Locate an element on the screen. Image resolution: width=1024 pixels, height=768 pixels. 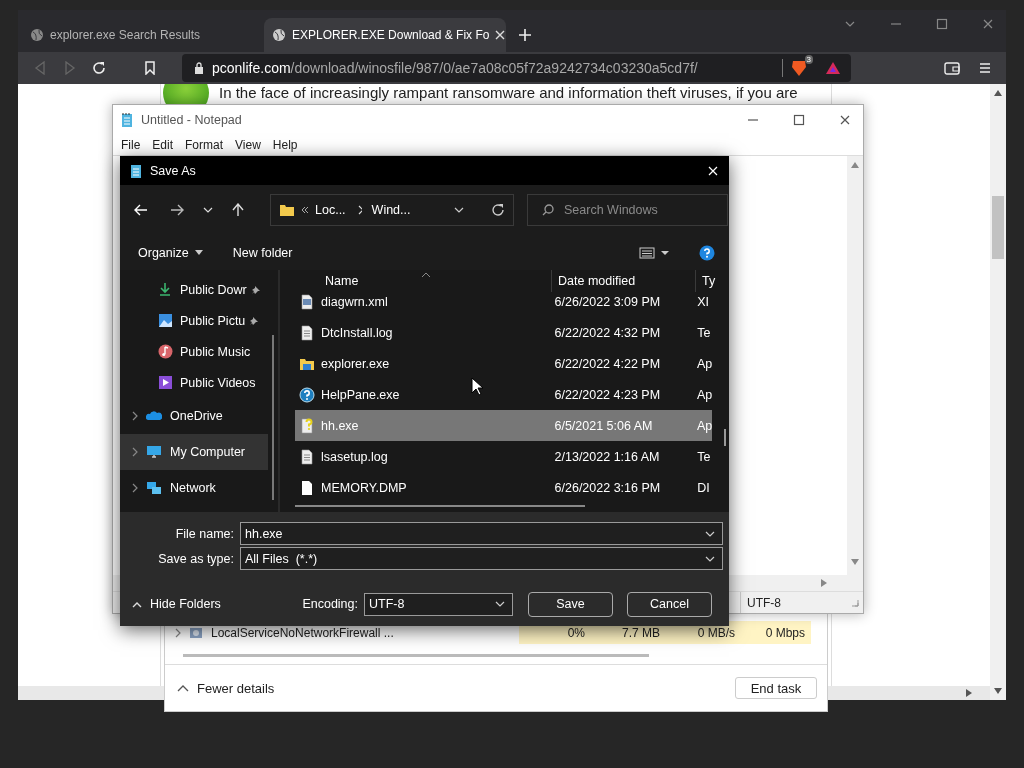
nav-item: Public Pictu is located at coordinates (194, 320).